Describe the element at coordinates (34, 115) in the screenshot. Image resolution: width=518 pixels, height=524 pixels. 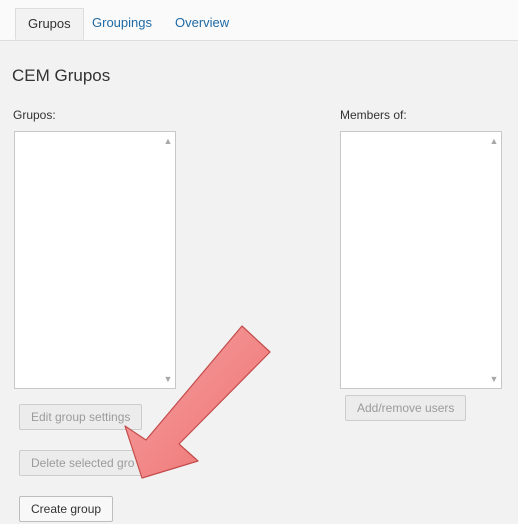
I see `groups-label: Grupos:` at that location.